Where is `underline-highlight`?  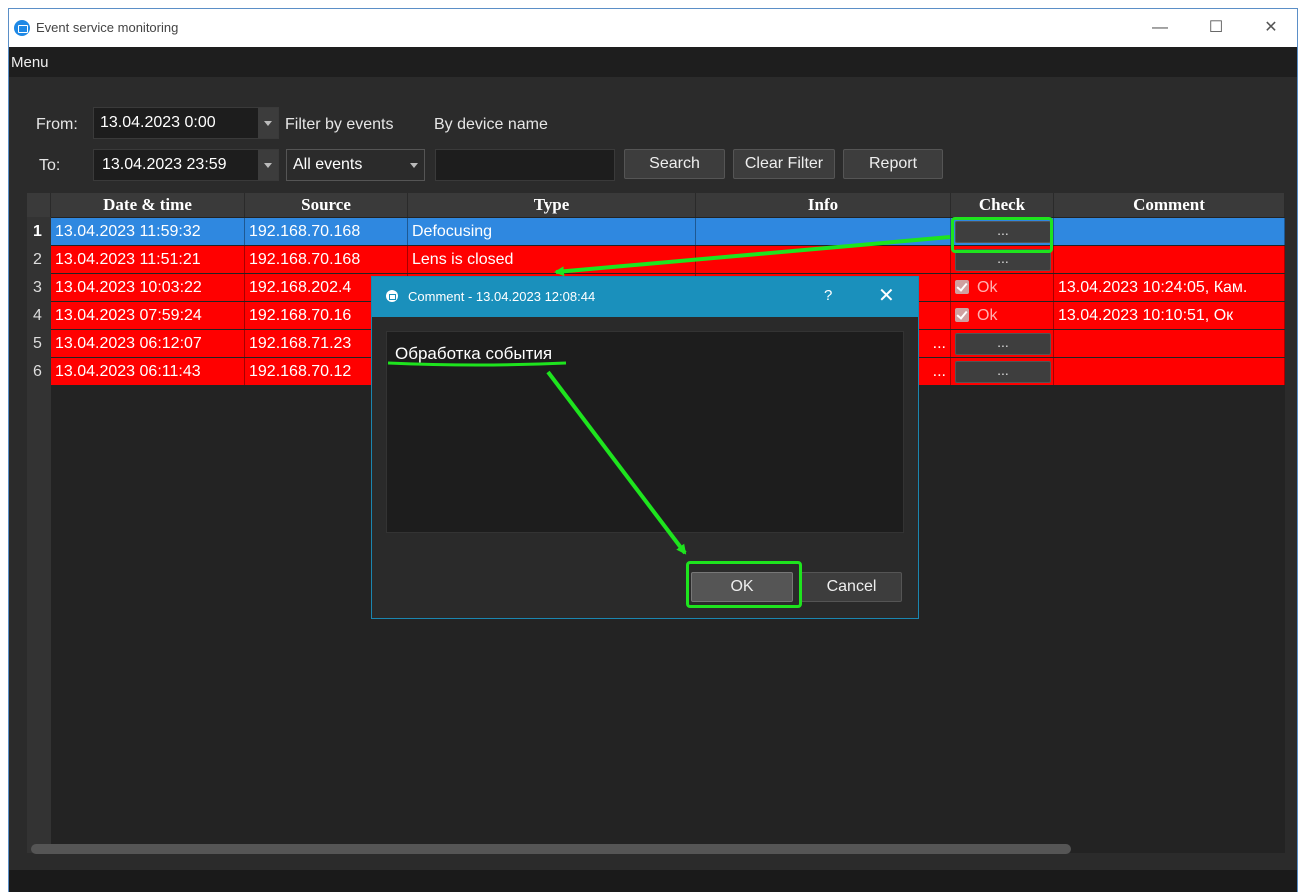
underline-highlight is located at coordinates (477, 364).